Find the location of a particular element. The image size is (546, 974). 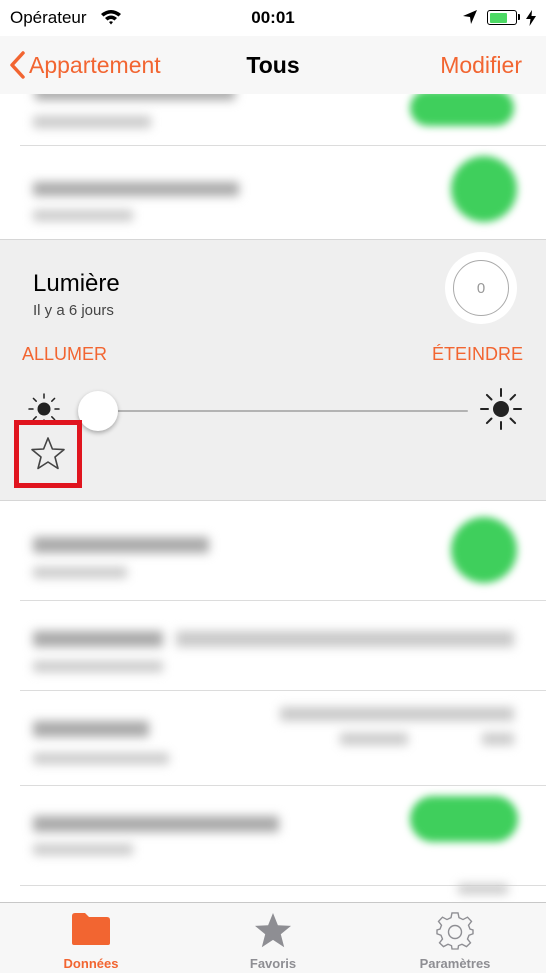

folder-icon is located at coordinates (91, 931).